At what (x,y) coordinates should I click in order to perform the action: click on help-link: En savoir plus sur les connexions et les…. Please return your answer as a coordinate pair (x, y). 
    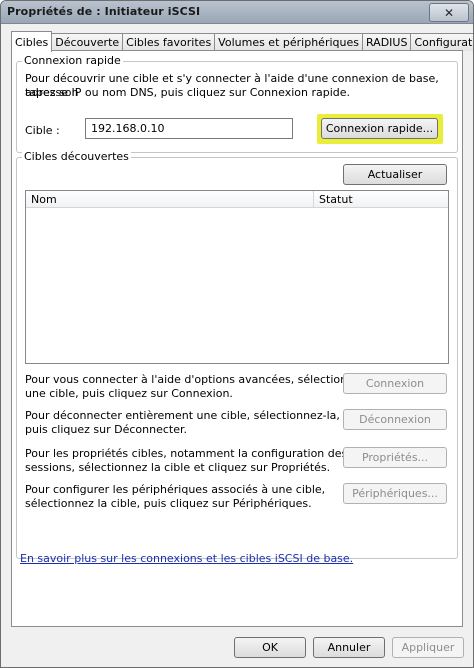
    Looking at the image, I should click on (186, 558).